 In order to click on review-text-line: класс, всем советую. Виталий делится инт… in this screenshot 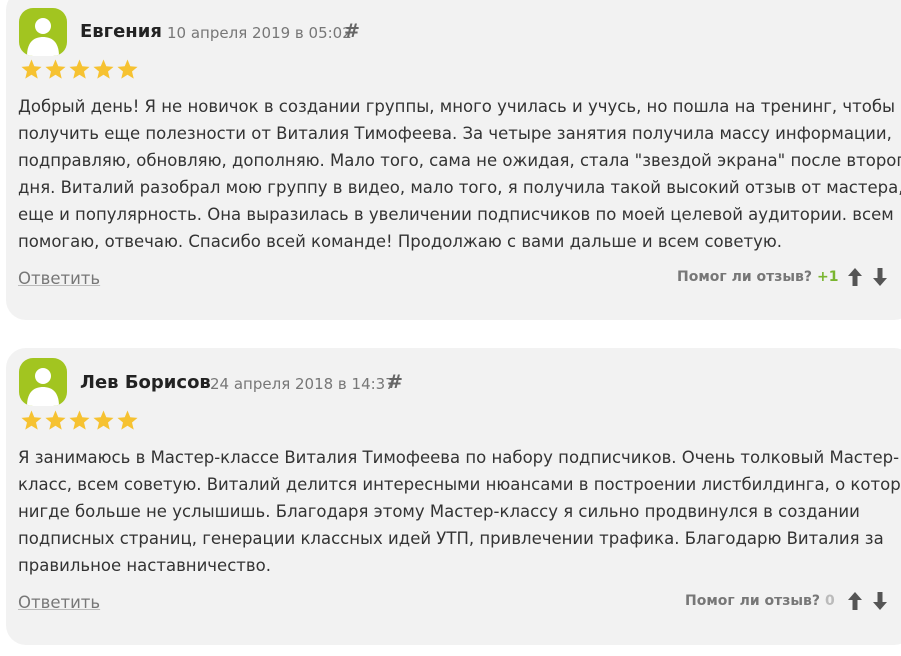, I will do `click(459, 484)`.